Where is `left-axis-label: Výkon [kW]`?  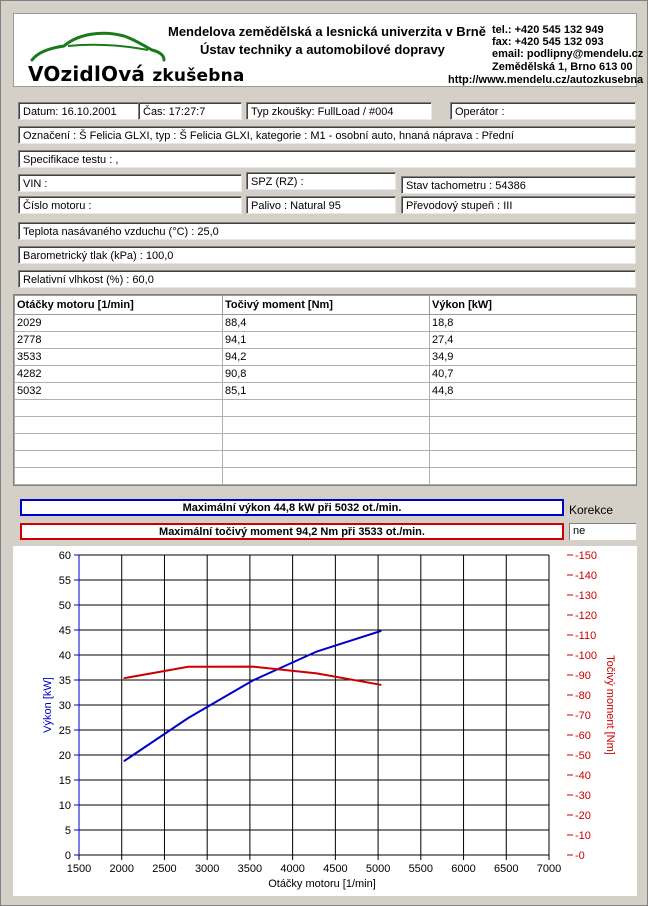 left-axis-label: Výkon [kW] is located at coordinates (48, 705).